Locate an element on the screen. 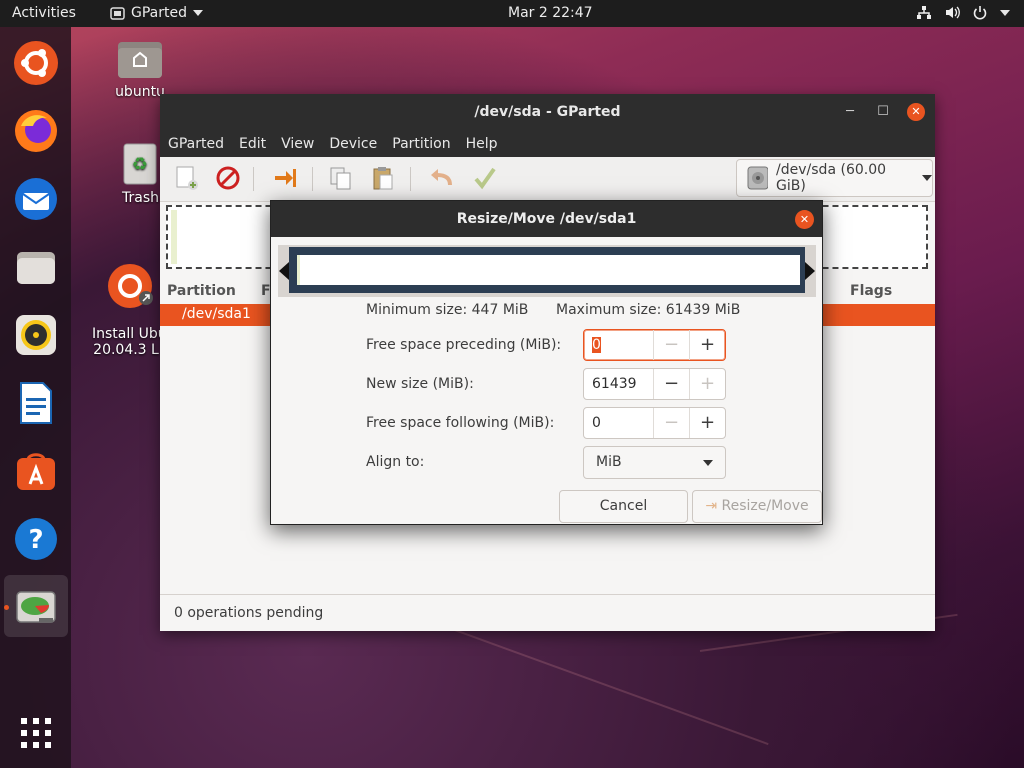 The width and height of the screenshot is (1024, 768). menu-gparted: GParted is located at coordinates (200, 144).